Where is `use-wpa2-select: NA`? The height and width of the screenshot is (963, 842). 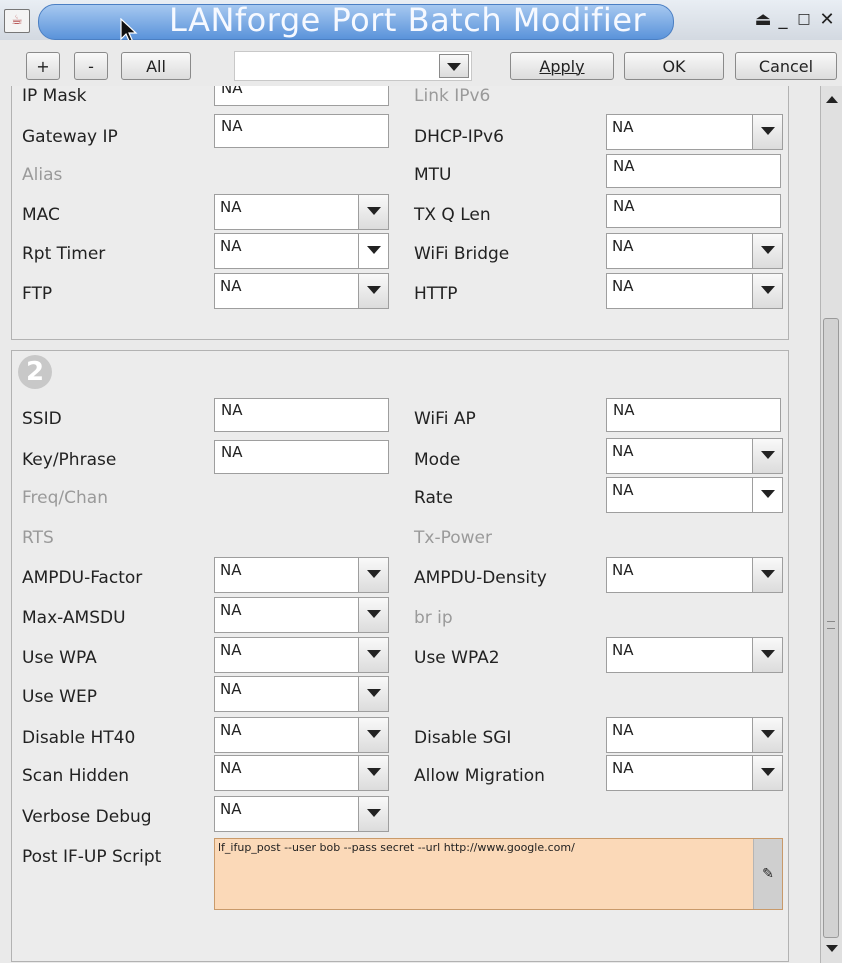 use-wpa2-select: NA is located at coordinates (694, 655).